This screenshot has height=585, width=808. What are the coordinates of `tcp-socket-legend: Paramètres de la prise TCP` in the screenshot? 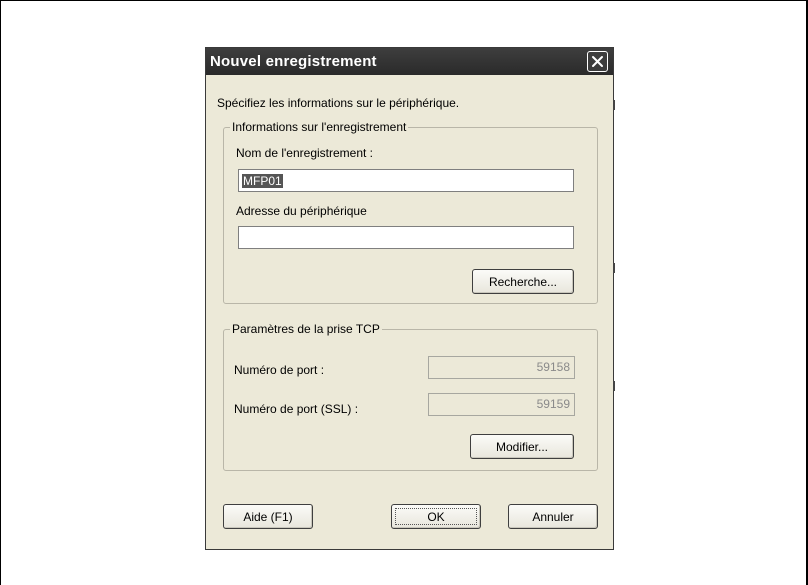 It's located at (306, 329).